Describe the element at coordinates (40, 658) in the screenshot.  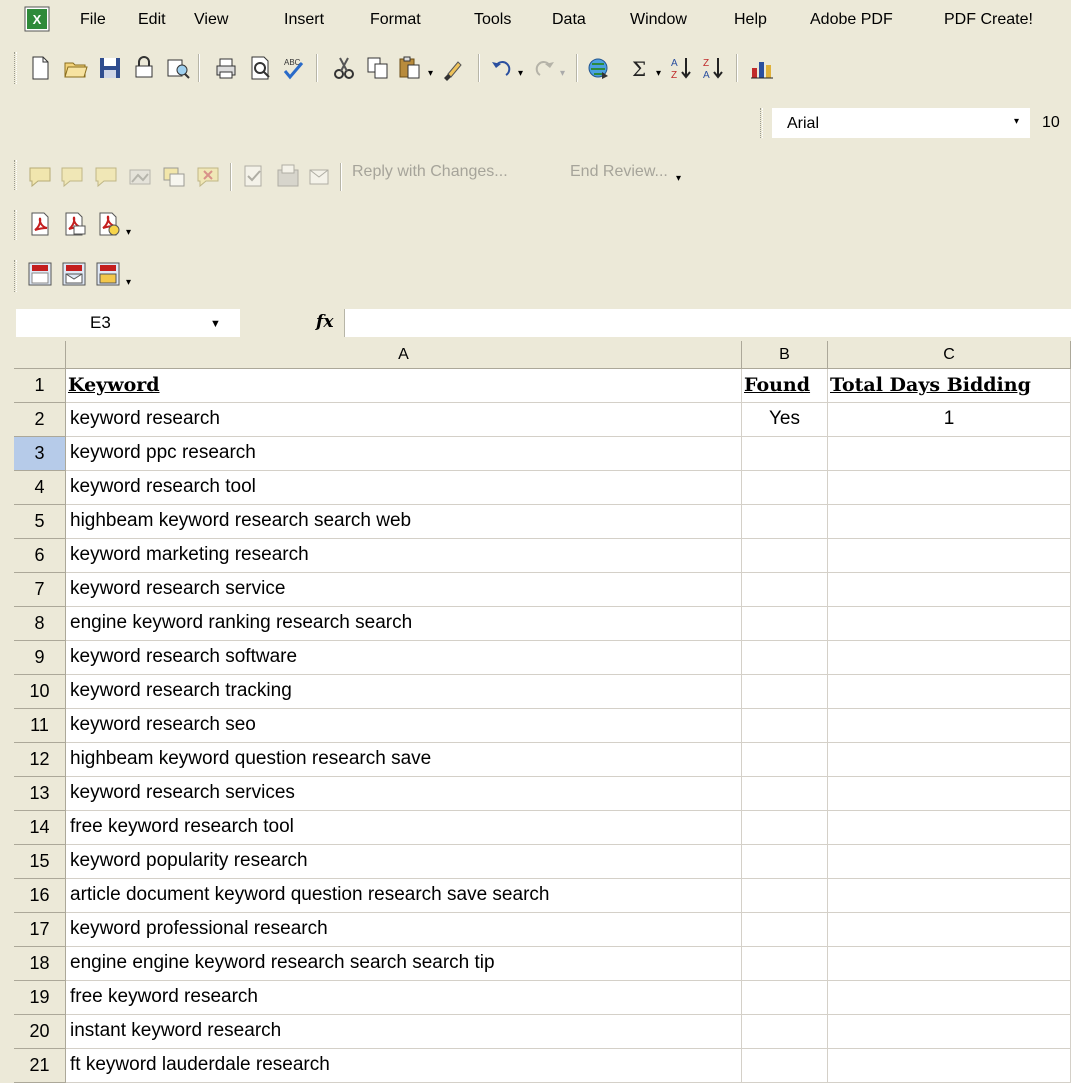
I see `row-header: 9` at that location.